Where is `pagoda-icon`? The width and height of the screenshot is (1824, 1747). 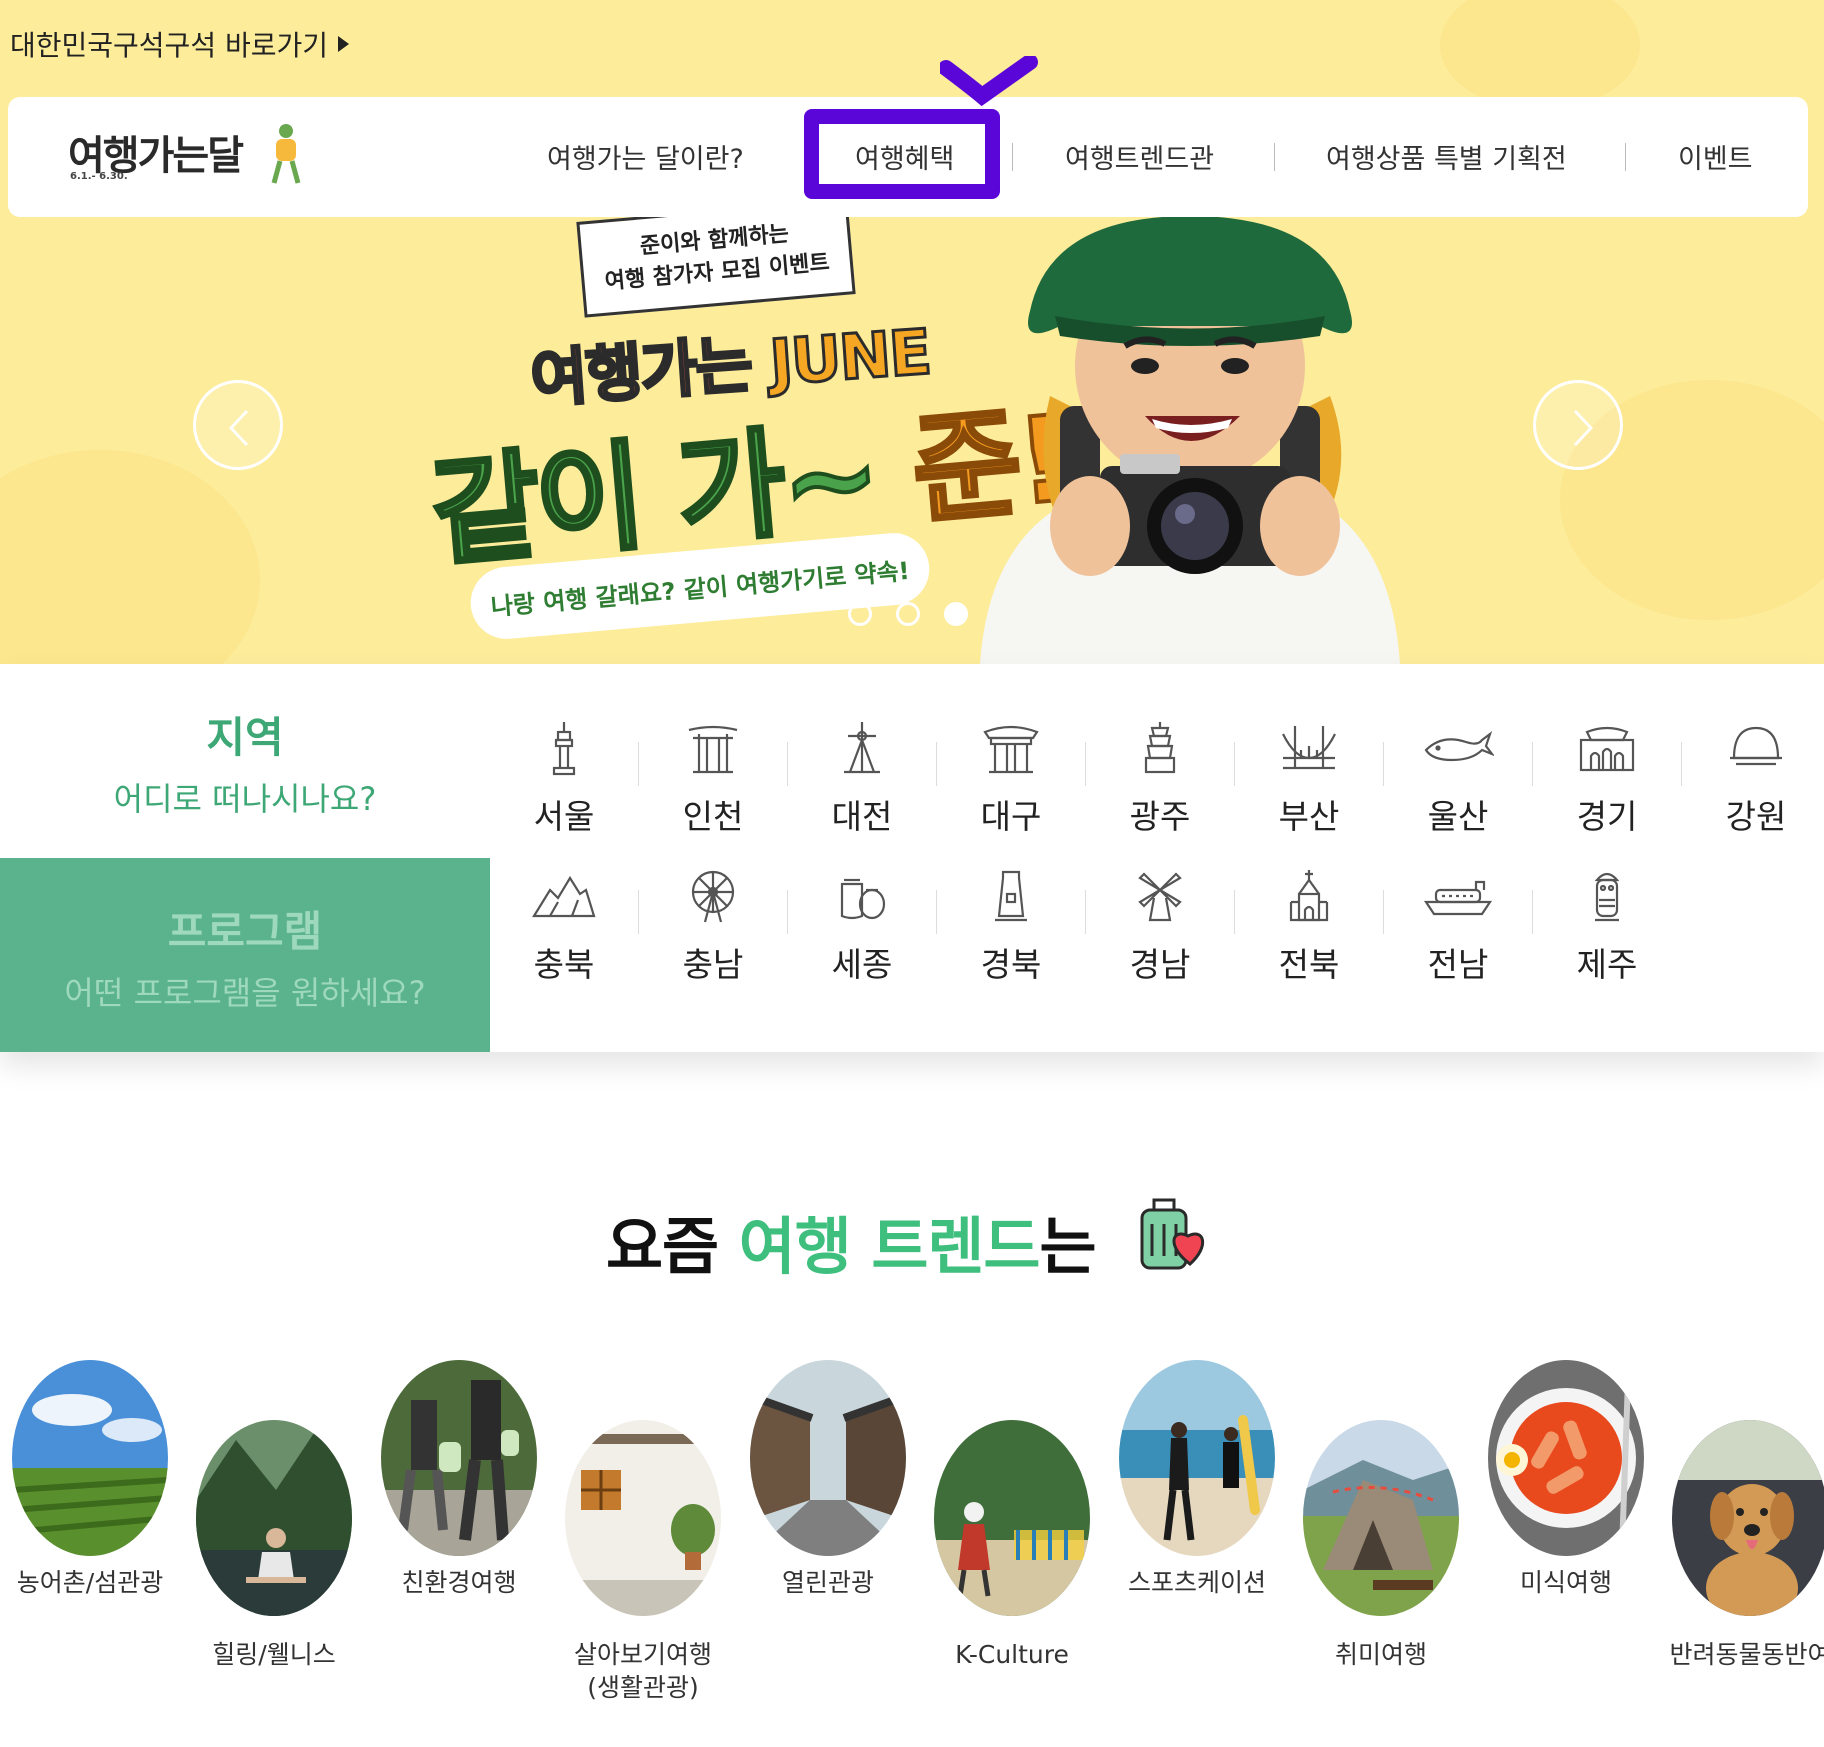 pagoda-icon is located at coordinates (1160, 748).